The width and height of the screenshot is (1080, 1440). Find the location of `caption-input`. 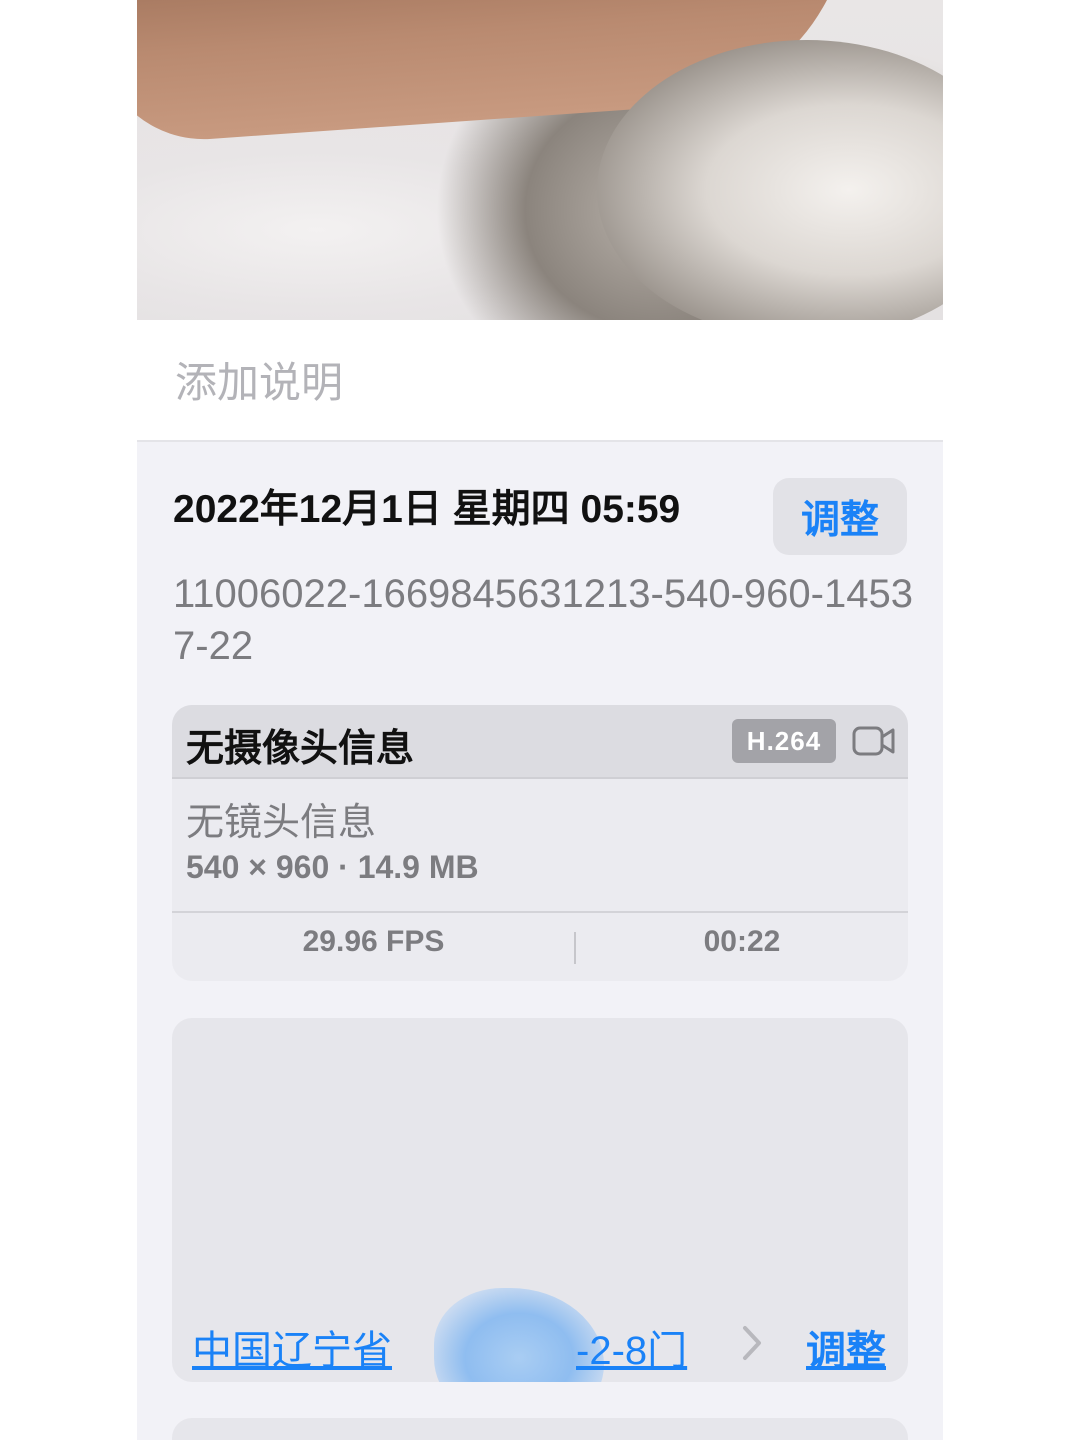

caption-input is located at coordinates (525, 383).